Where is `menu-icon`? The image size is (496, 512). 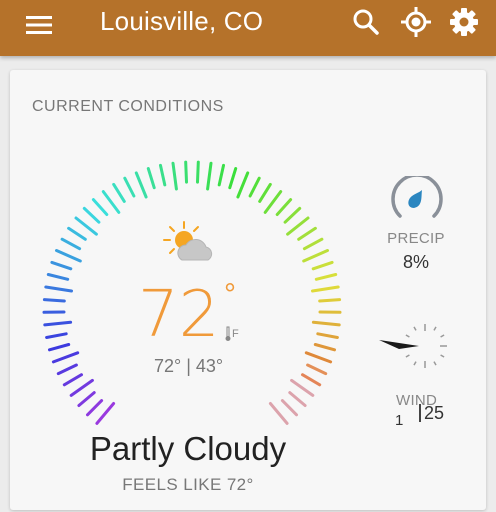
menu-icon is located at coordinates (39, 25).